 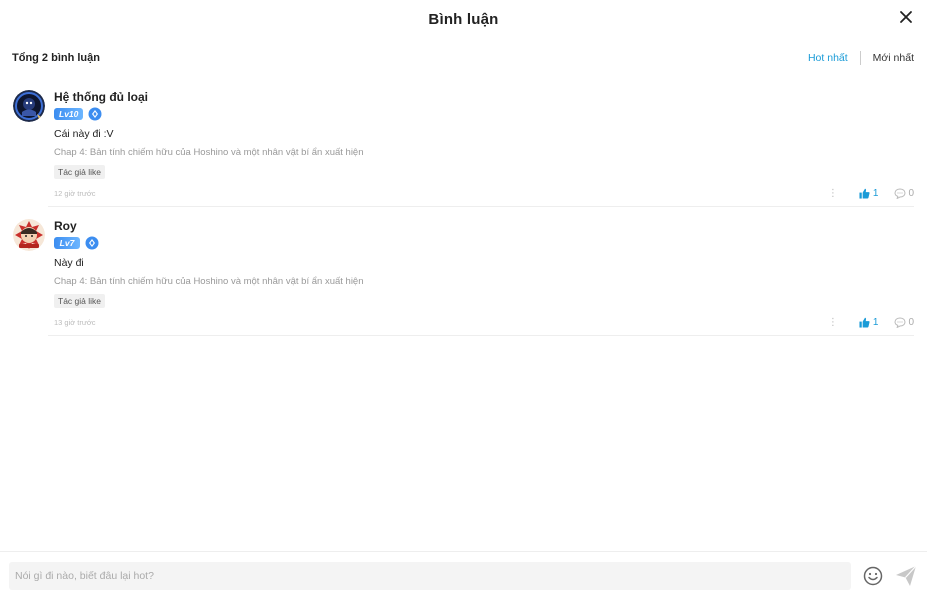 What do you see at coordinates (69, 263) in the screenshot?
I see `comment-text: Này đi` at bounding box center [69, 263].